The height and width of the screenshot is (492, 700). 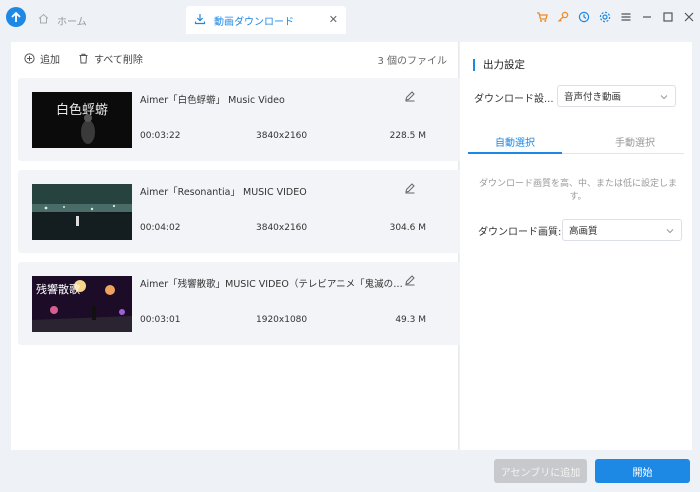 I want to click on cart-icon, so click(x=541, y=17).